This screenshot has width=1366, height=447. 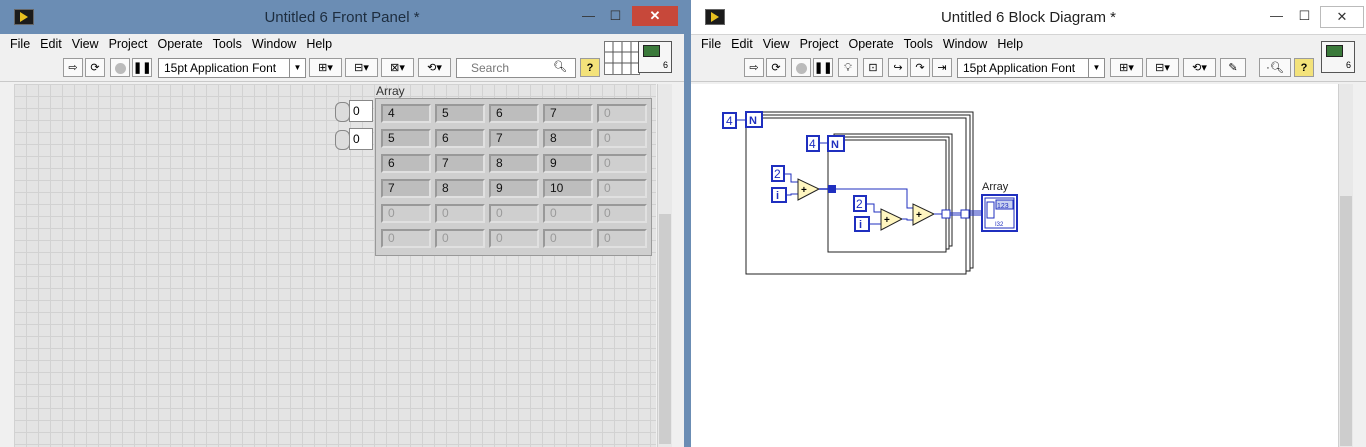 I want to click on block-diagram-titlebar: Untitled 6 Block Diagram * — ☐ ✕, so click(x=1028, y=17).